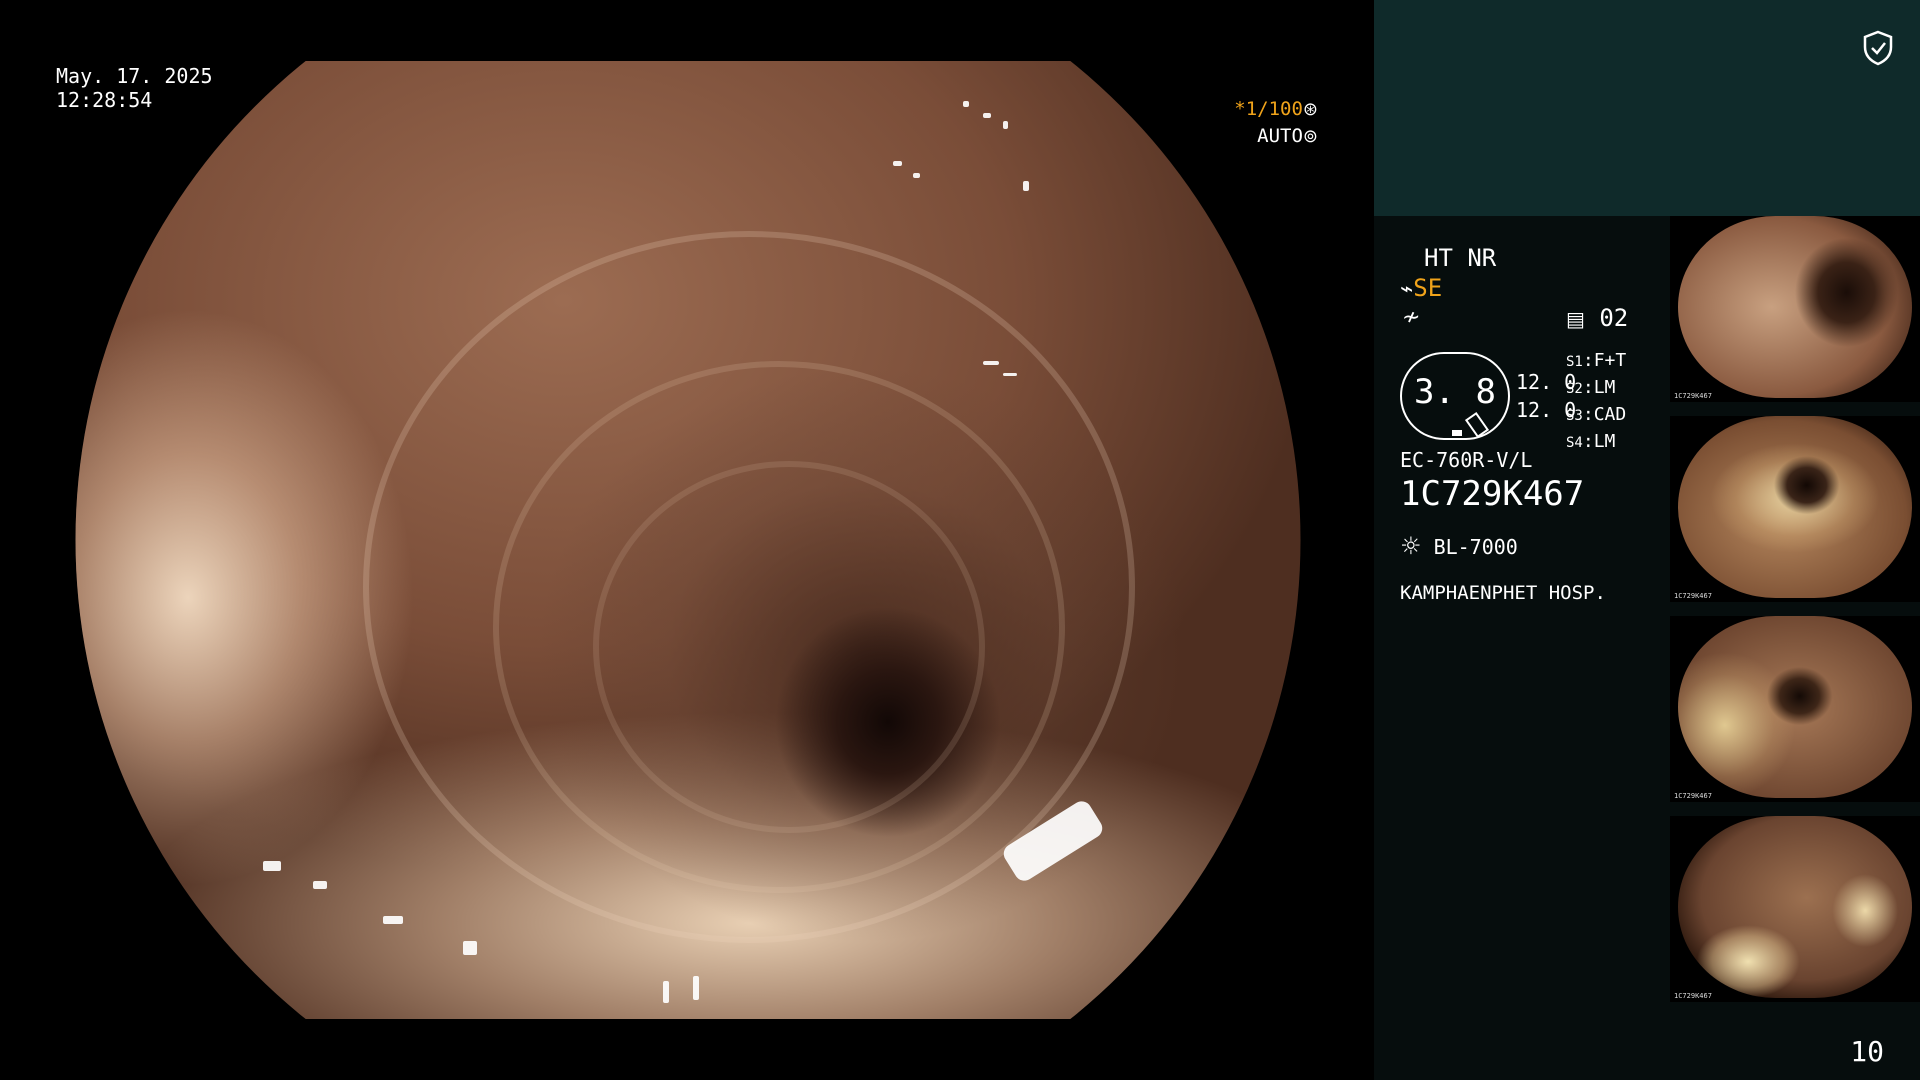 This screenshot has width=1920, height=1080. Describe the element at coordinates (1647, 108) in the screenshot. I see `panel-header` at that location.